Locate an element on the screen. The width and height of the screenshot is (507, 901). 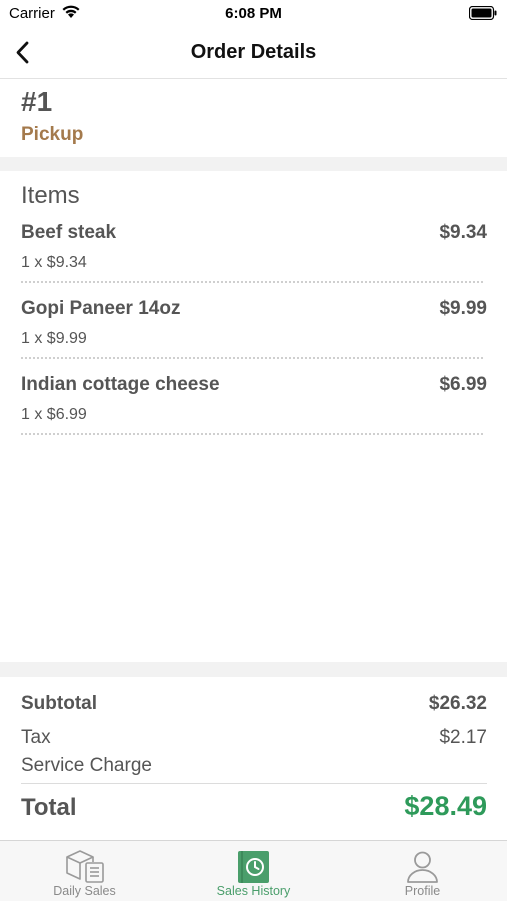
total-divider is located at coordinates (254, 783).